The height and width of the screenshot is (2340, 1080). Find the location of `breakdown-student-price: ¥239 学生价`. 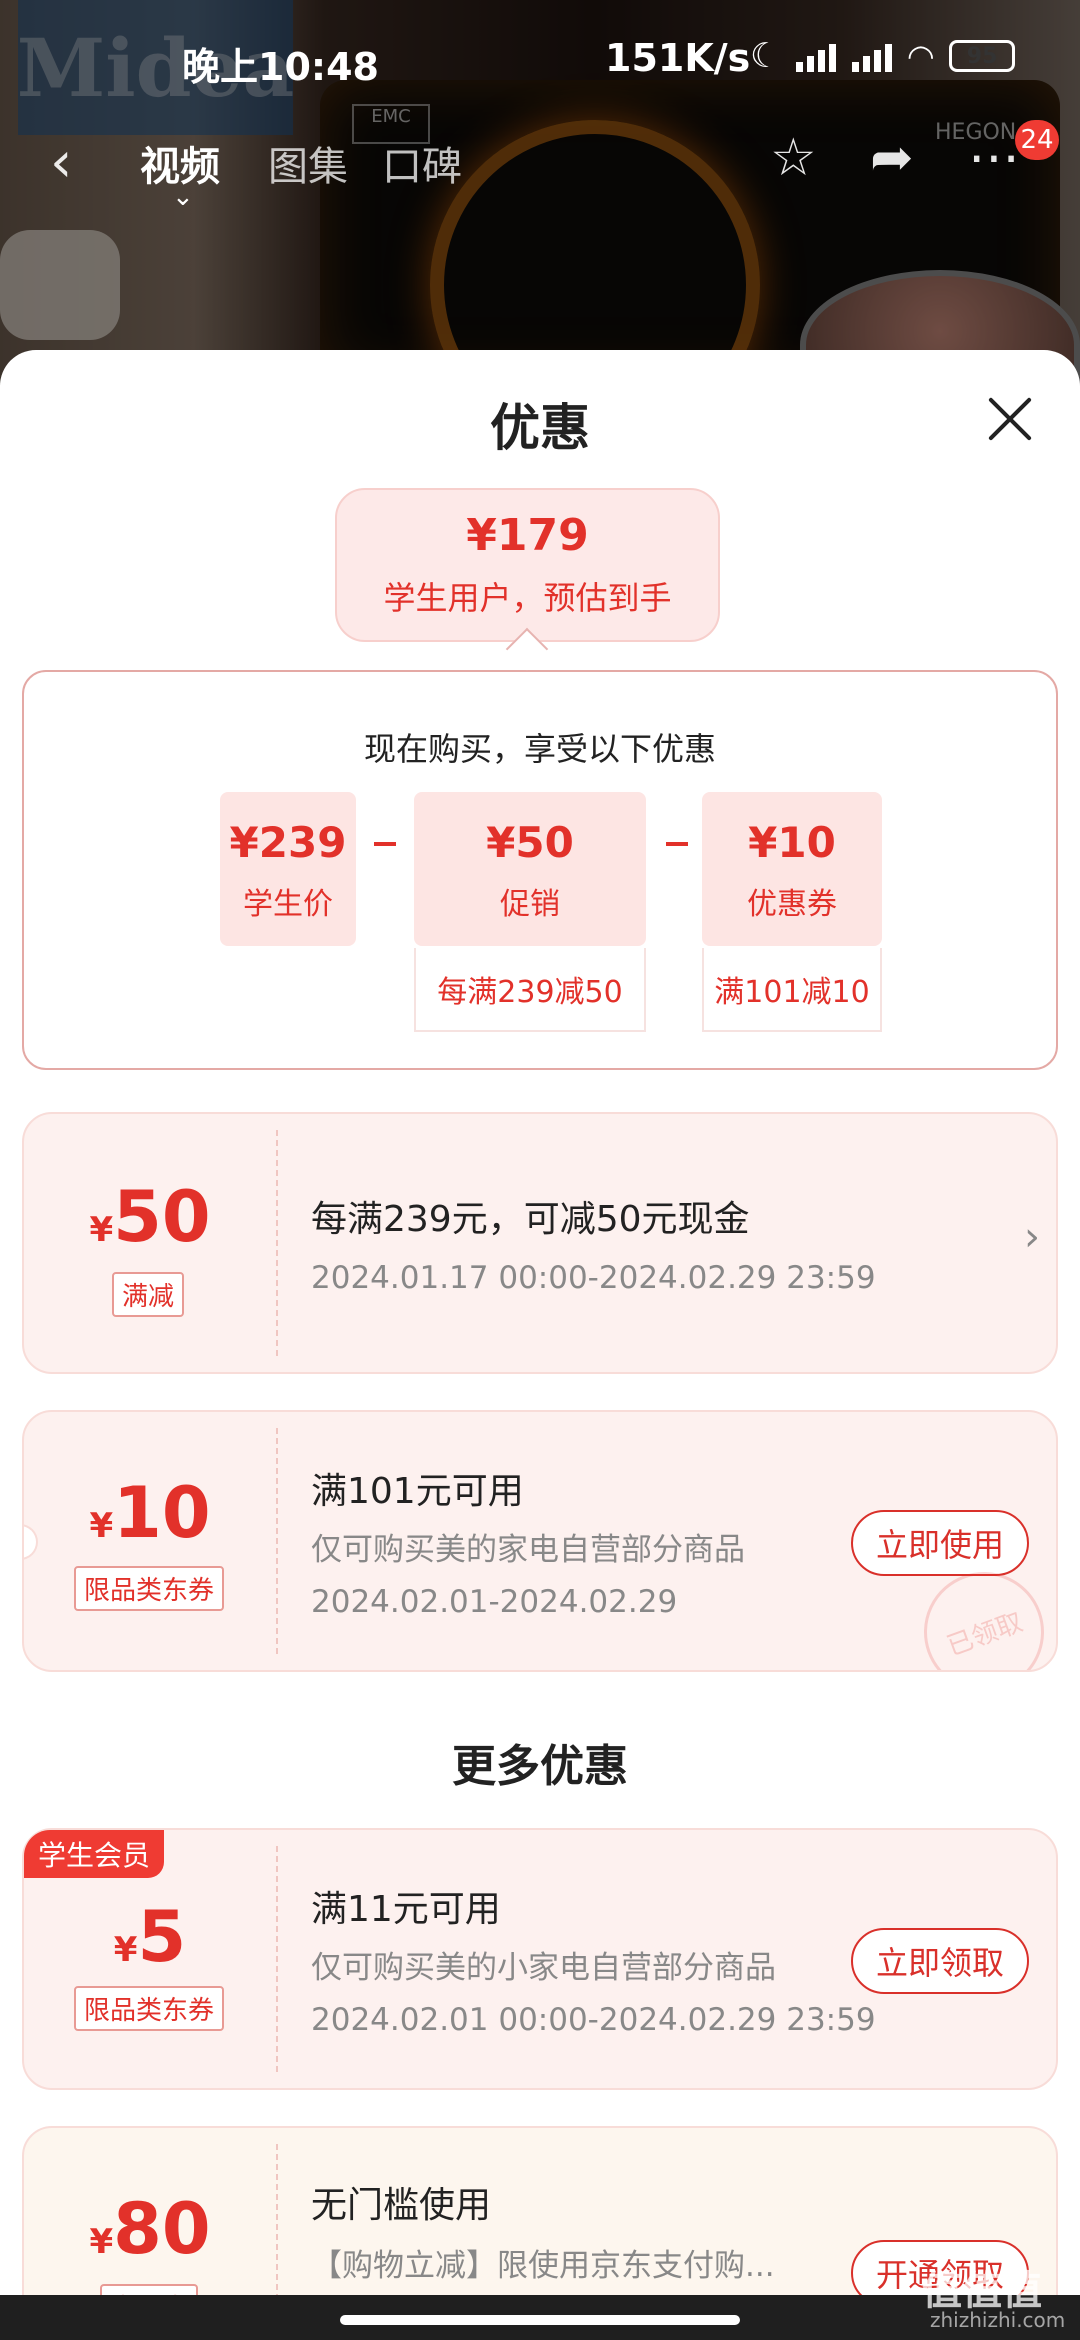

breakdown-student-price: ¥239 学生价 is located at coordinates (288, 869).